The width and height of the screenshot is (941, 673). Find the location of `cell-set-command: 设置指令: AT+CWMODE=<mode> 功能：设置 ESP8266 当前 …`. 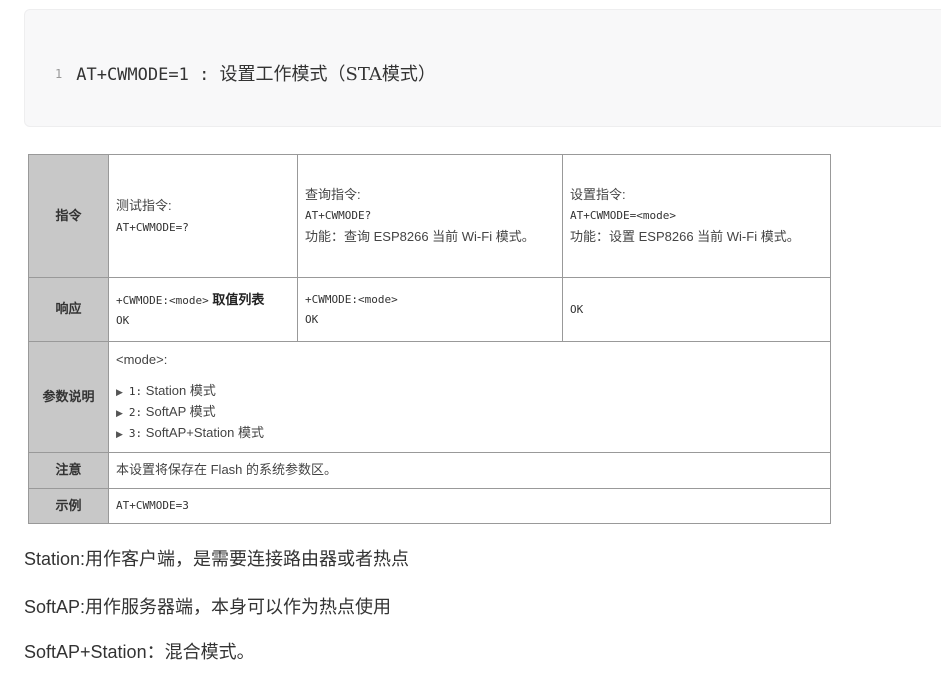

cell-set-command: 设置指令: AT+CWMODE=<mode> 功能：设置 ESP8266 当前 … is located at coordinates (696, 216).